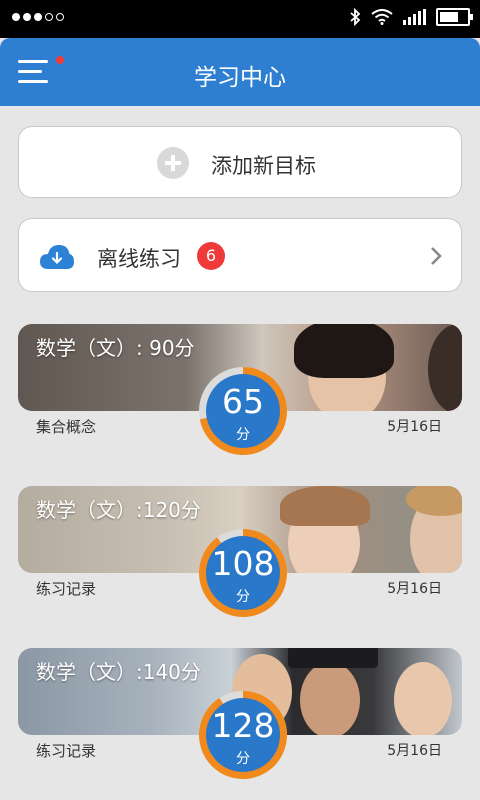 This screenshot has width=480, height=800. Describe the element at coordinates (57, 257) in the screenshot. I see `cloud-download-icon` at that location.